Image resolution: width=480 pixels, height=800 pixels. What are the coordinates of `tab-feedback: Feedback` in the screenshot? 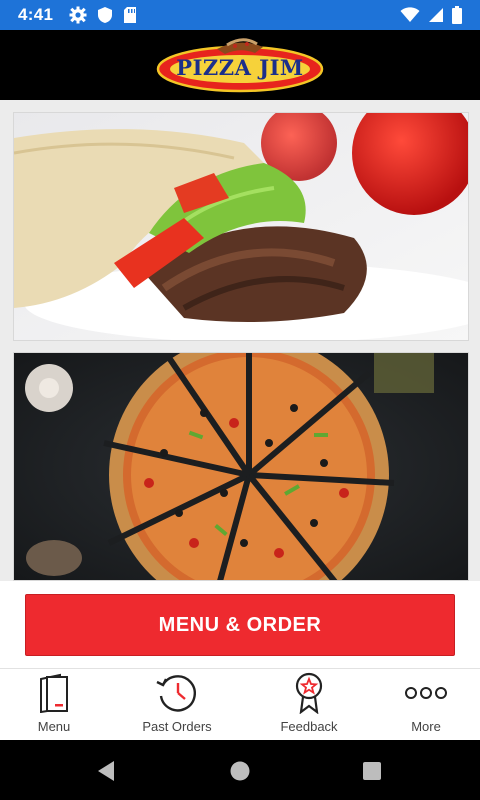 It's located at (309, 704).